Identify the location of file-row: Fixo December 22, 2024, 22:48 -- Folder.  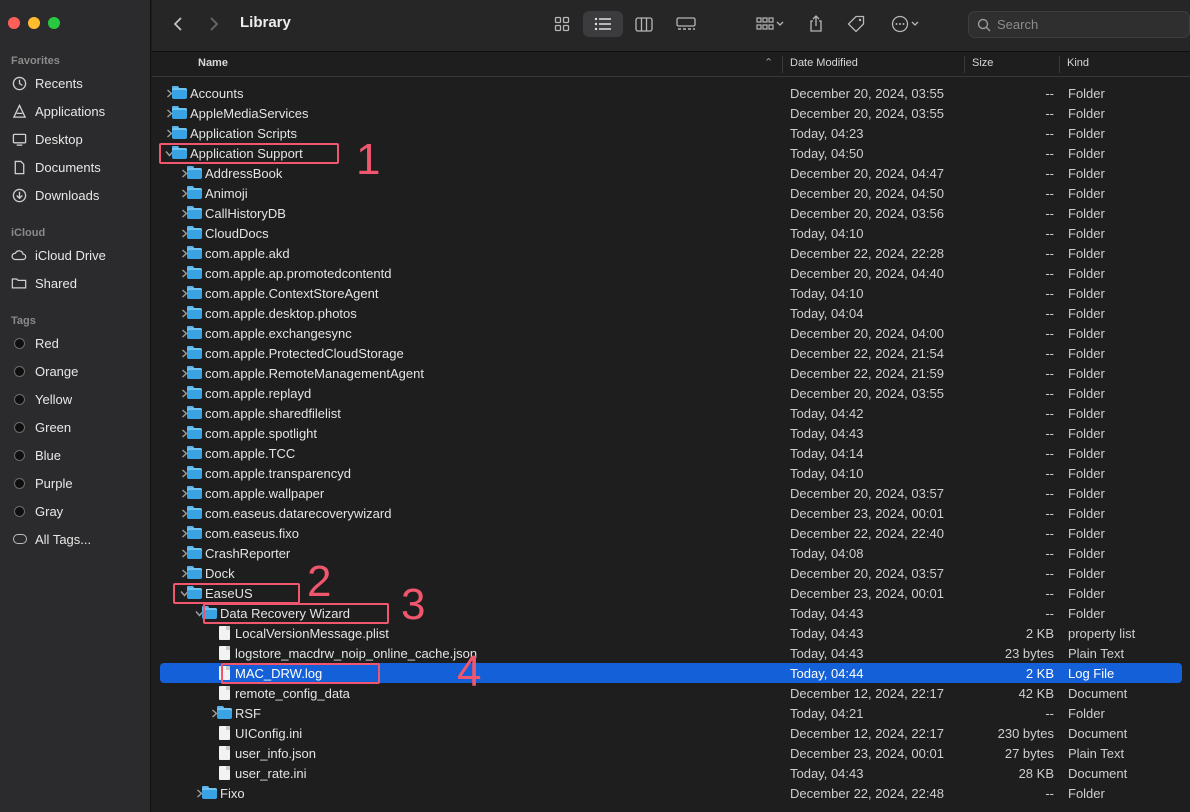
(671, 793).